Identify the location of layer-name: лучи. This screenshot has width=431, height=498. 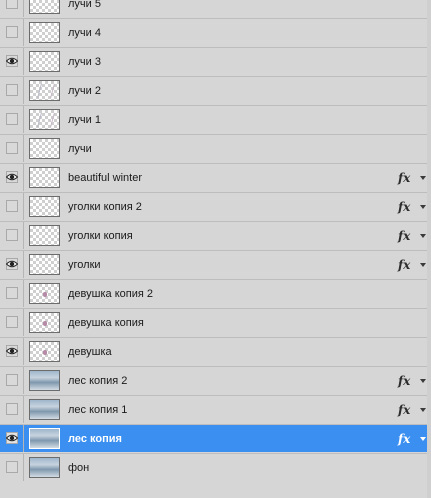
(80, 149).